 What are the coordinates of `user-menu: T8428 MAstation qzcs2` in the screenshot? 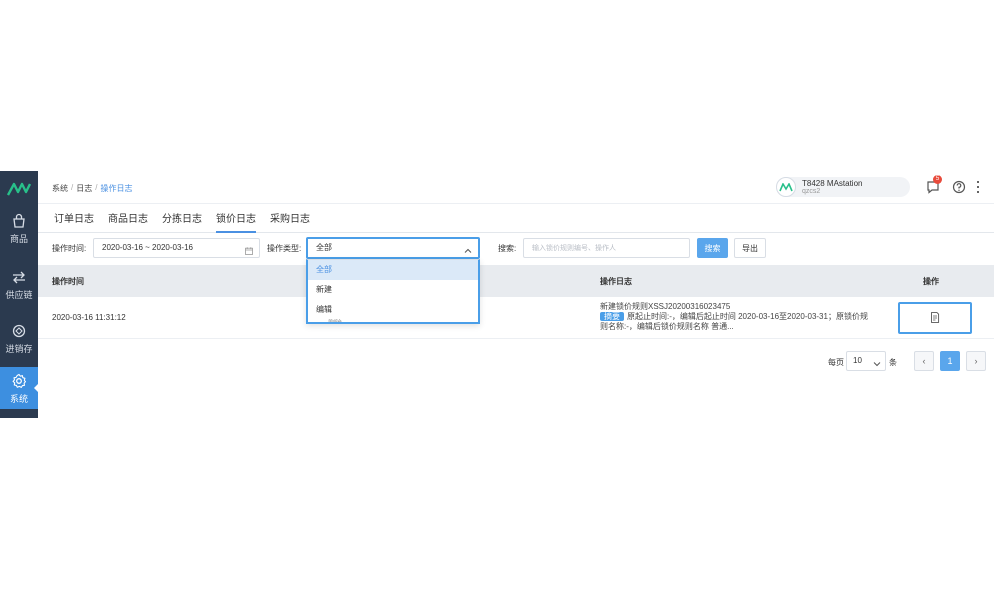 It's located at (843, 187).